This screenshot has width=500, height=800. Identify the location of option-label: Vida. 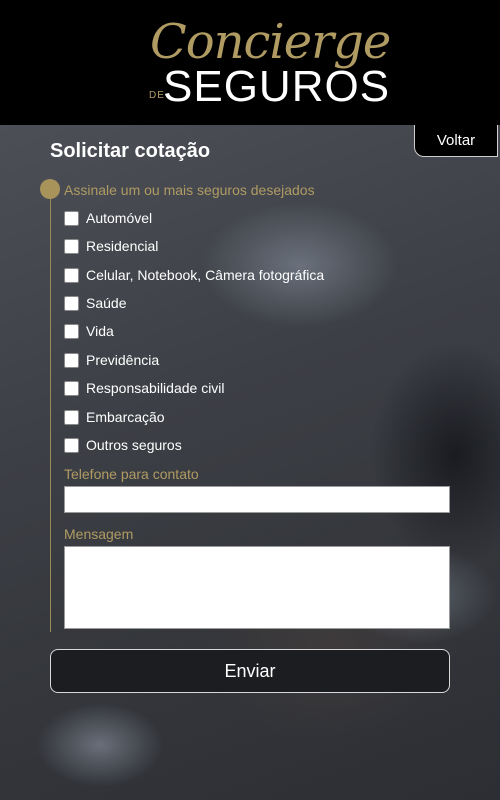
(100, 331).